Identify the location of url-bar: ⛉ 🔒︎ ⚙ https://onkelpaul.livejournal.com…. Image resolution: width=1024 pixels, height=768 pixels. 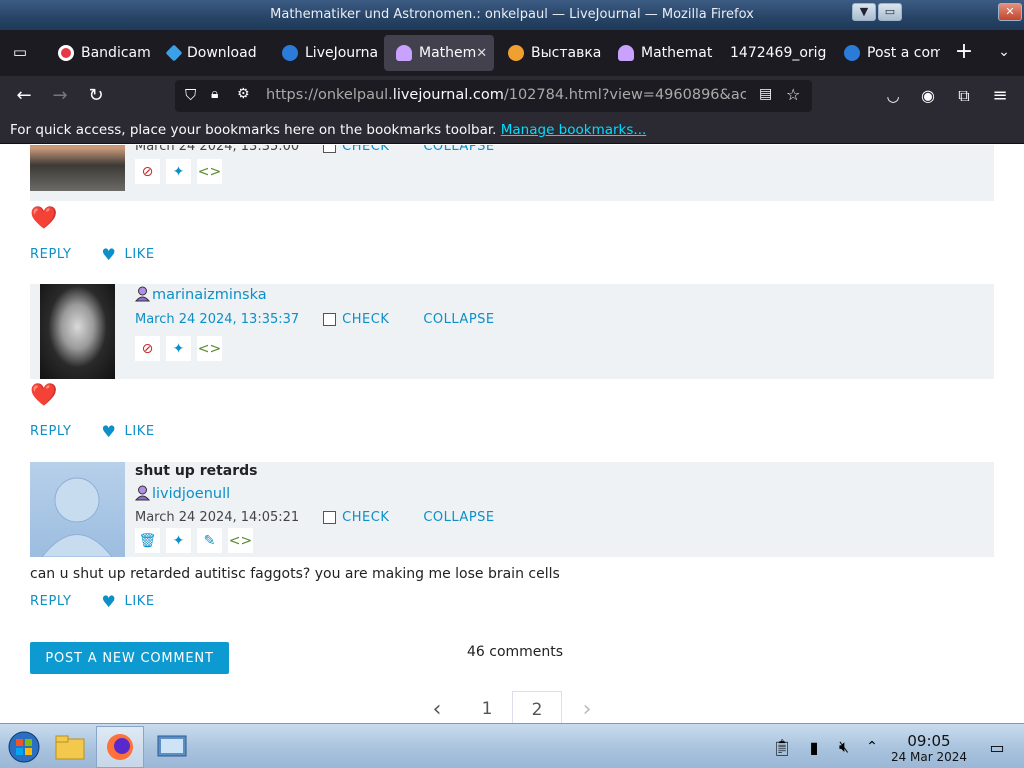
(493, 96).